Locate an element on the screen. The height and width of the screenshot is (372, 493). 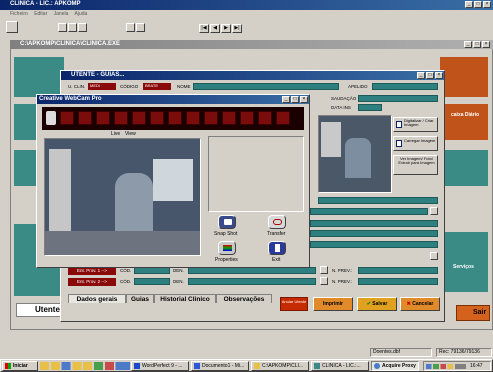
snapshot-button is located at coordinates (227, 222).